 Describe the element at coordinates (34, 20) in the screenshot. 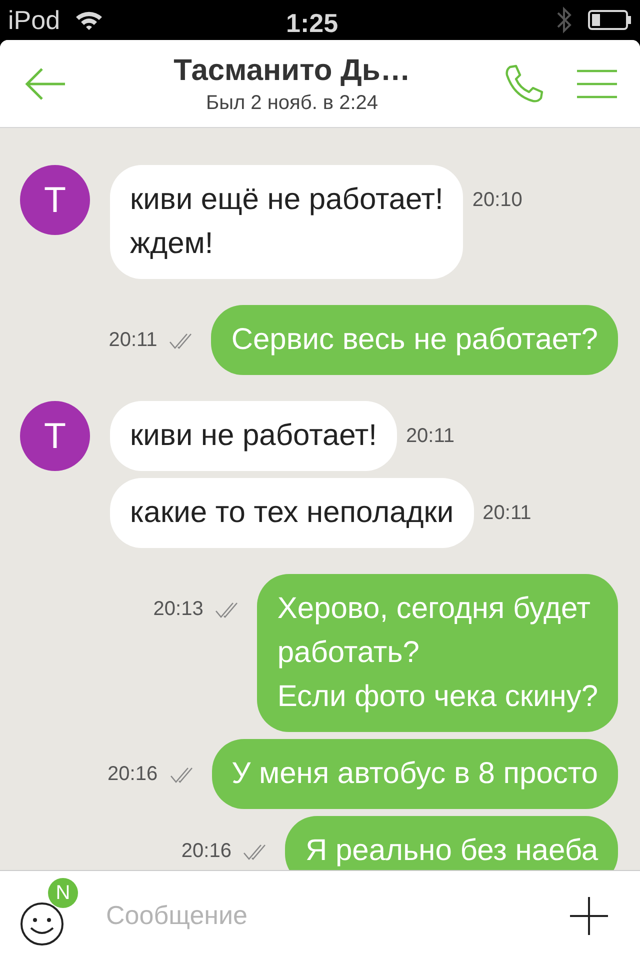

I see `carrier-label: iPod` at that location.